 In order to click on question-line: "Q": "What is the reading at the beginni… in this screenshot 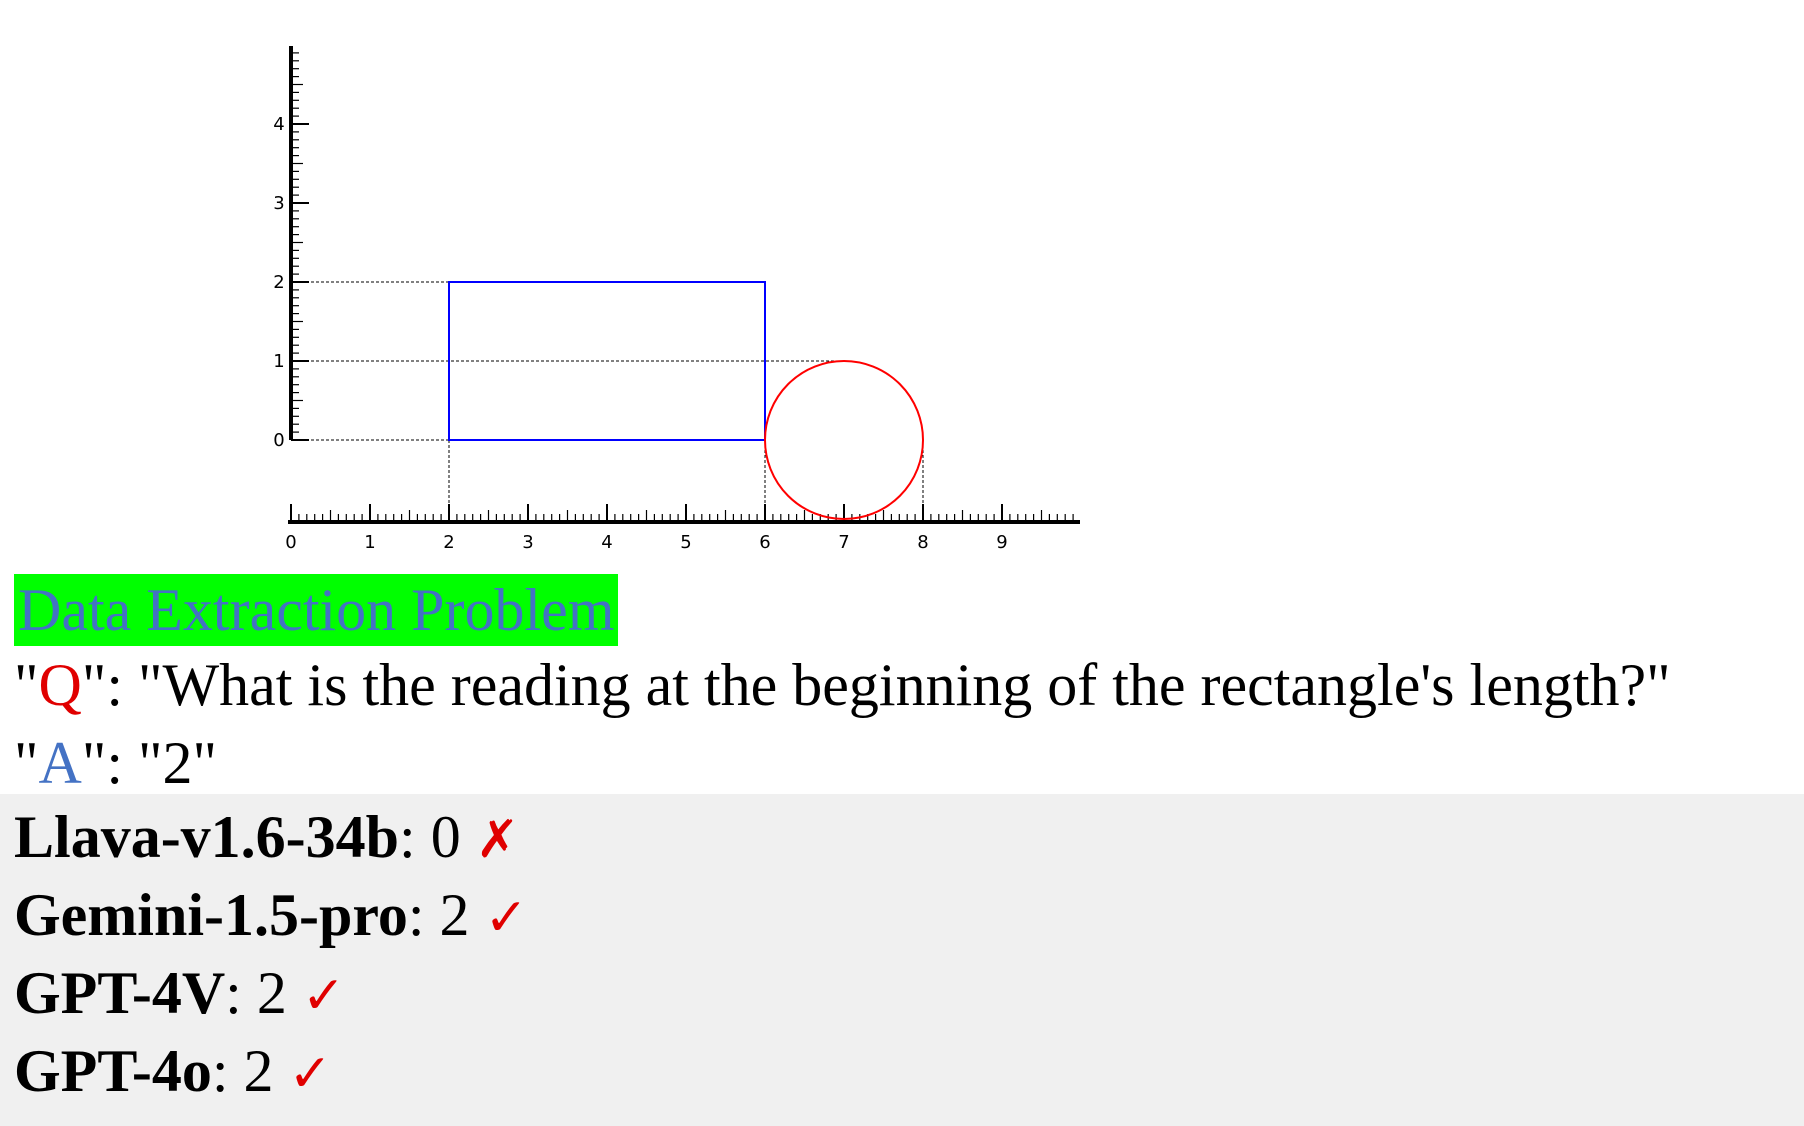, I will do `click(842, 685)`.